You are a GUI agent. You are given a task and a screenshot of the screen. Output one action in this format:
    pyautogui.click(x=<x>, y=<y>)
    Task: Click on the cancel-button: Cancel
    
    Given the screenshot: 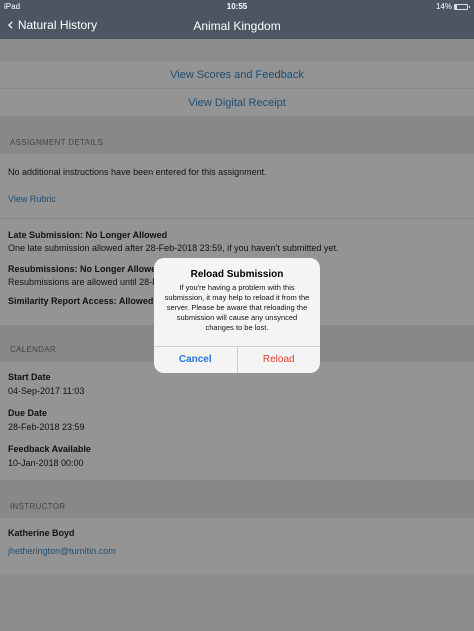 What is the action you would take?
    pyautogui.click(x=196, y=360)
    